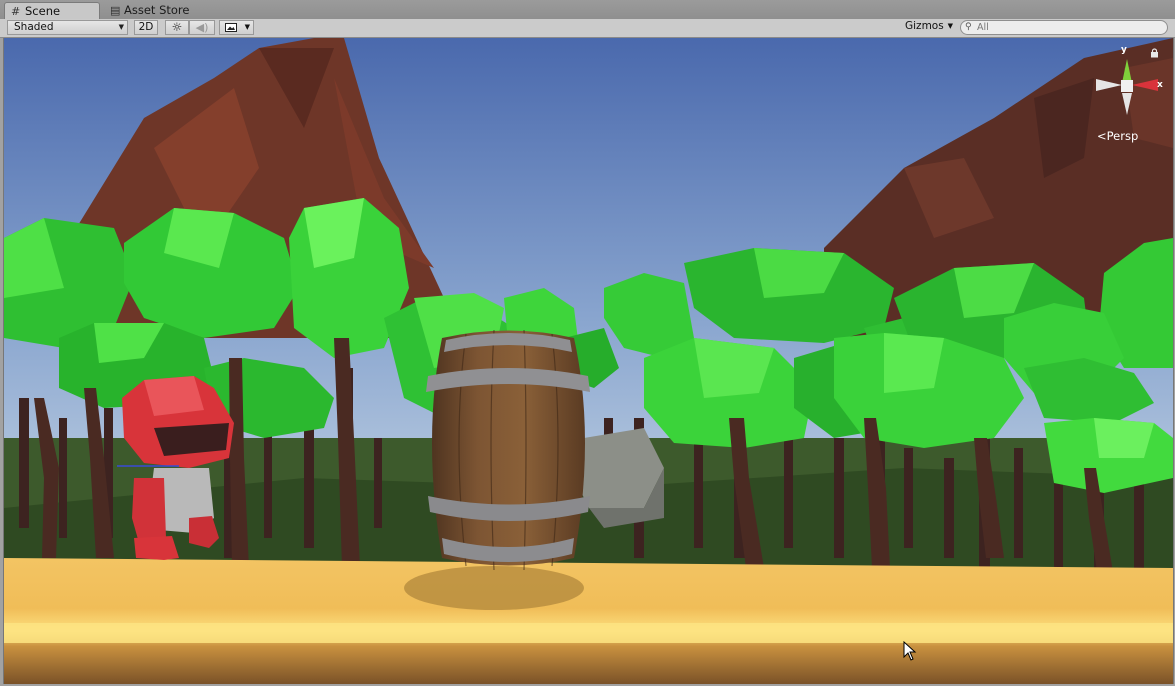  I want to click on tab-scene-label: Scene, so click(43, 11).